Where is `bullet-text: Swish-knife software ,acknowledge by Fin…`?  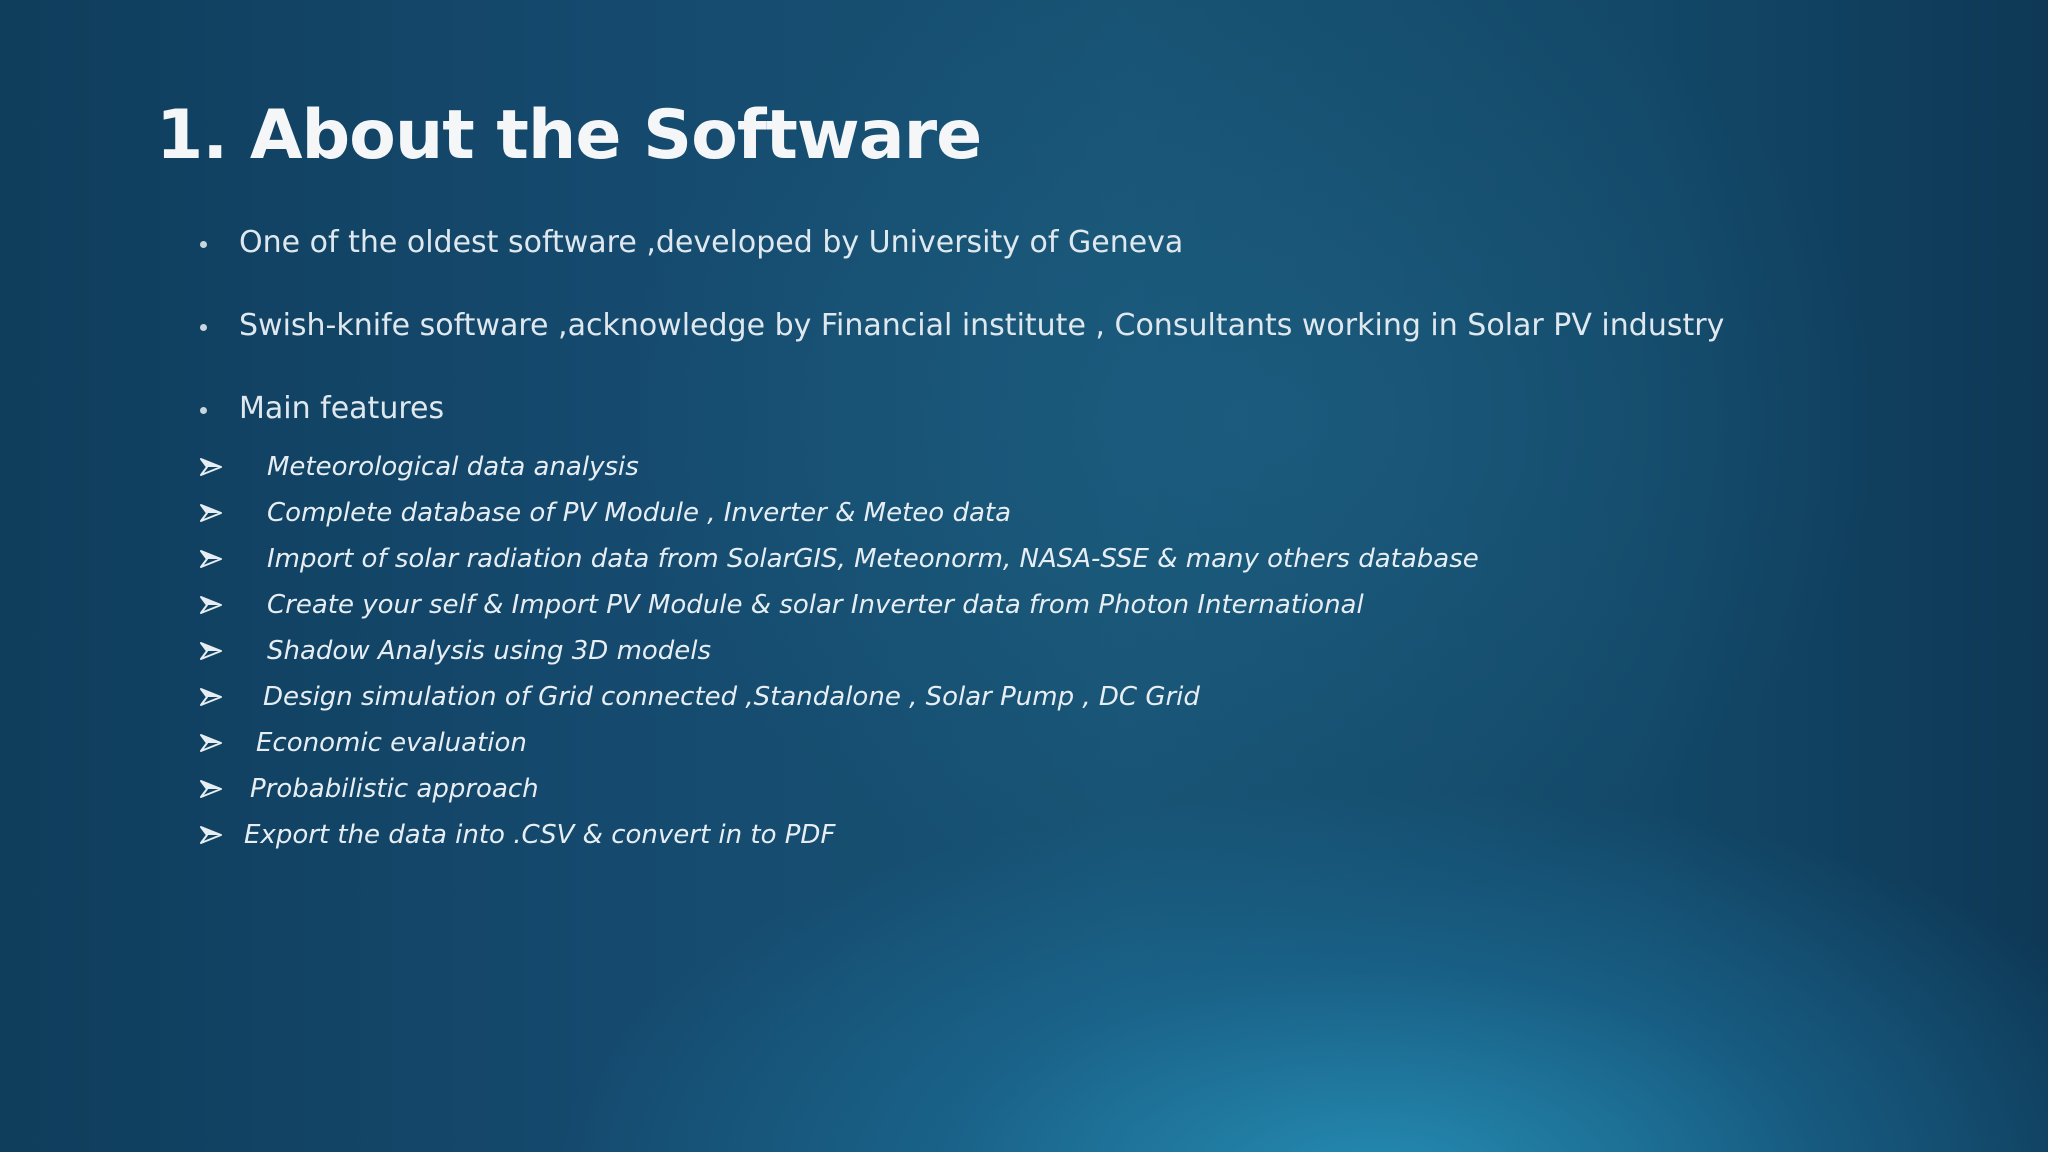 bullet-text: Swish-knife software ,acknowledge by Fin… is located at coordinates (982, 325).